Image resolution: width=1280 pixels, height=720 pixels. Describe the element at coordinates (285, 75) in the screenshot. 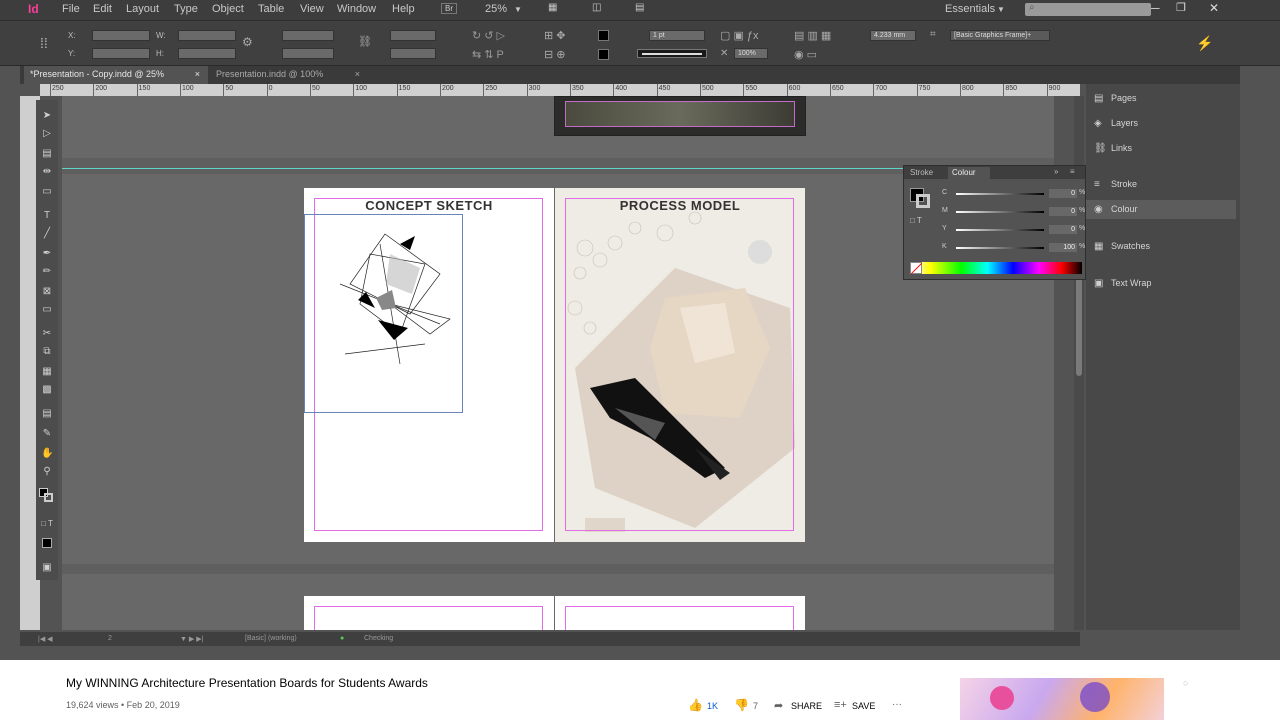

I see `tab-presentation: Presentation.indd @ 100% ×` at that location.